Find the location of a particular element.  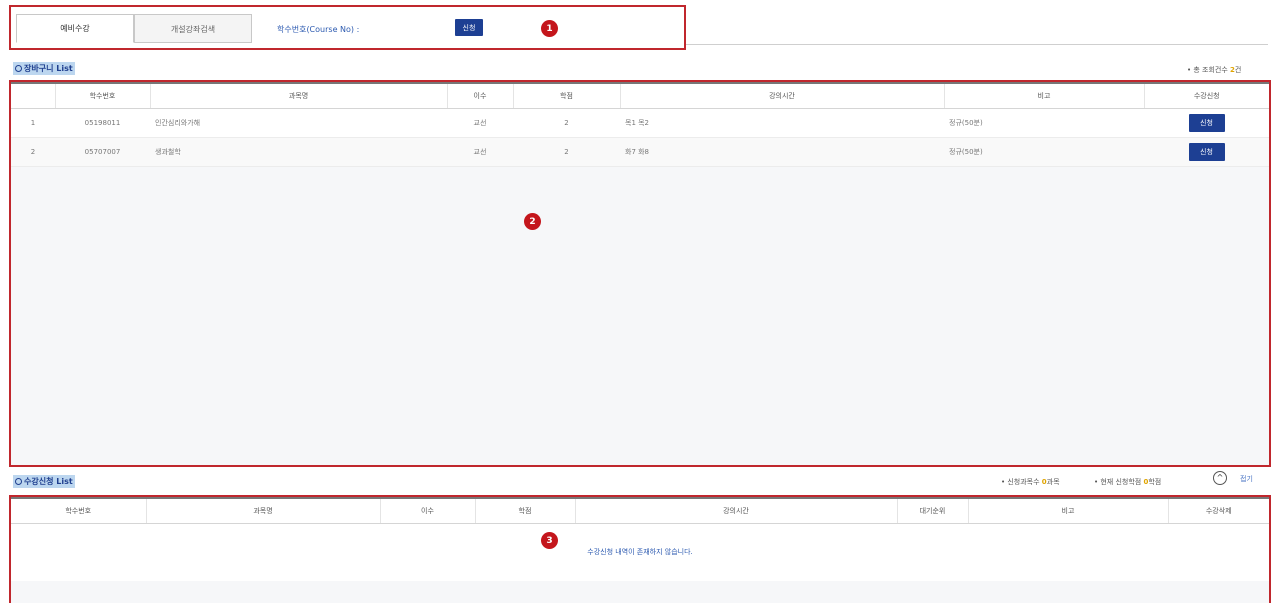

application-table-header: 학수번호 과목명 이수 학점 강의시간 대기순위 비고 수강삭제 is located at coordinates (640, 510).